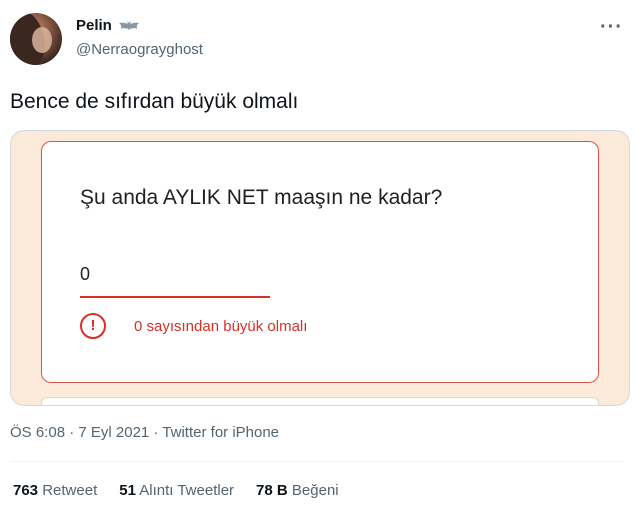 This screenshot has width=635, height=516. Describe the element at coordinates (70, 490) in the screenshot. I see `retweets-label: Retweet` at that location.